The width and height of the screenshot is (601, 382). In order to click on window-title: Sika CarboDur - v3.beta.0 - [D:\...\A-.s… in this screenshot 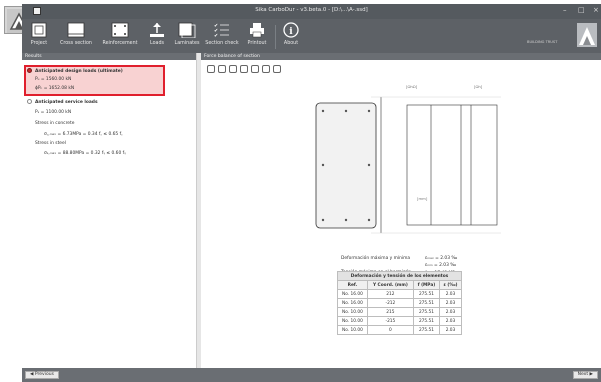, I will do `click(311, 10)`.